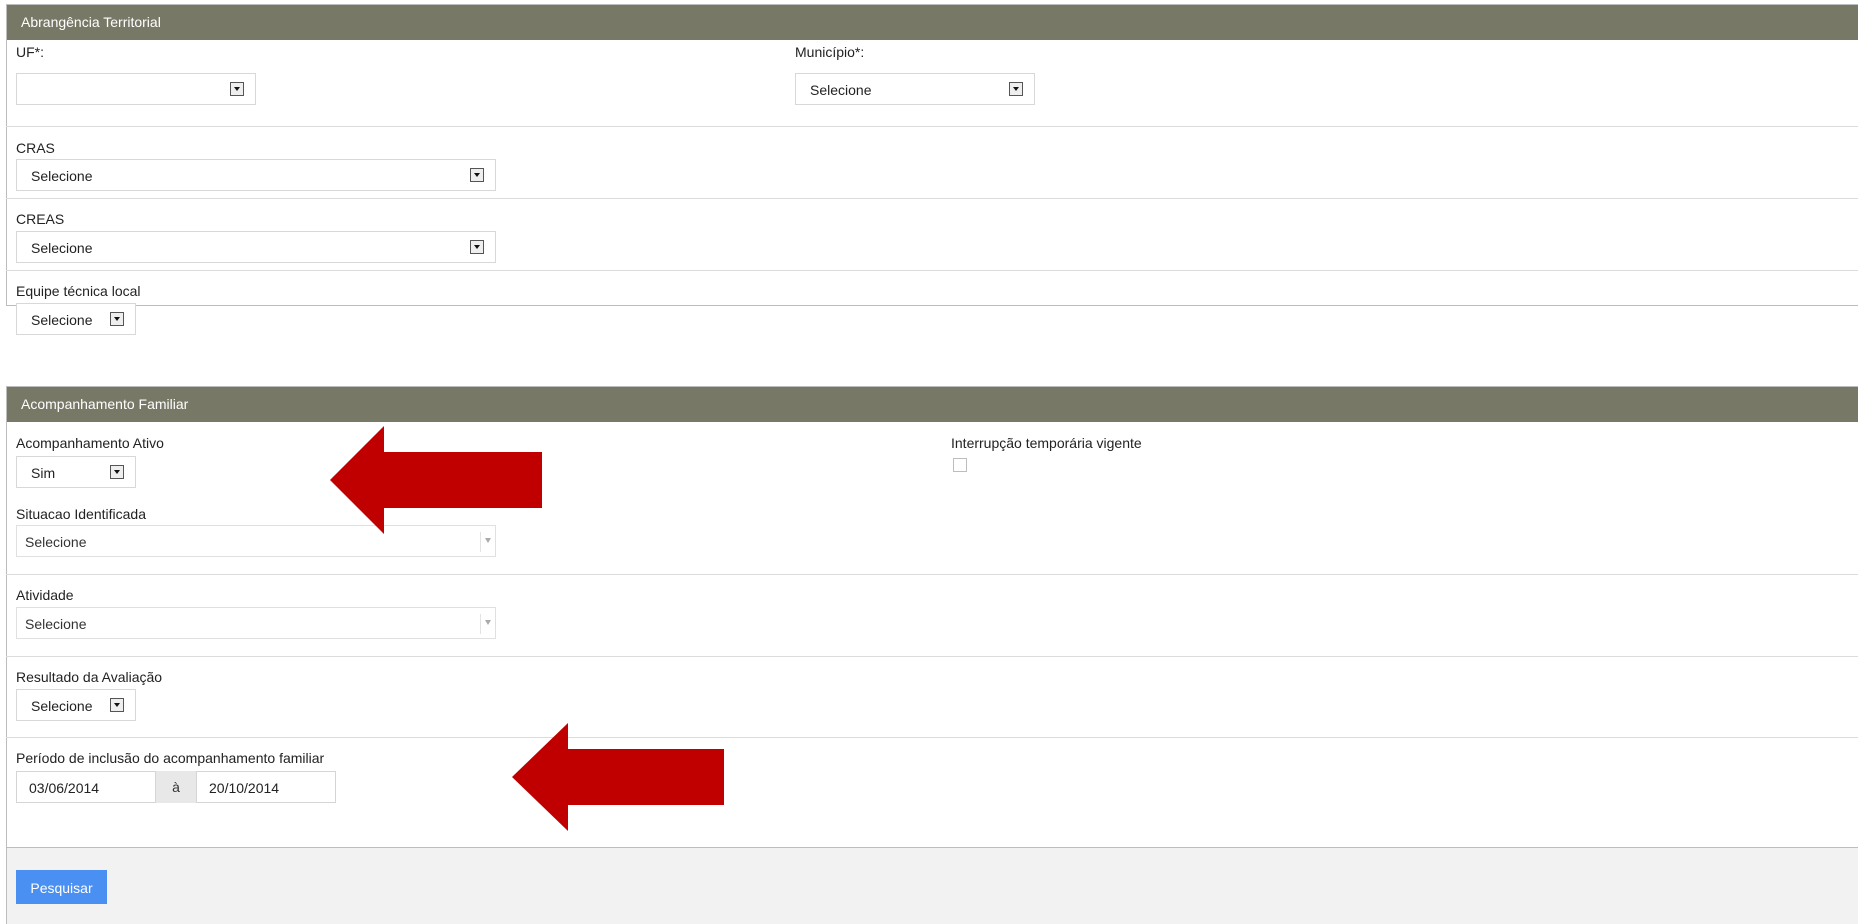 This screenshot has width=1858, height=924. What do you see at coordinates (256, 175) in the screenshot?
I see `cras-select: Selecione` at bounding box center [256, 175].